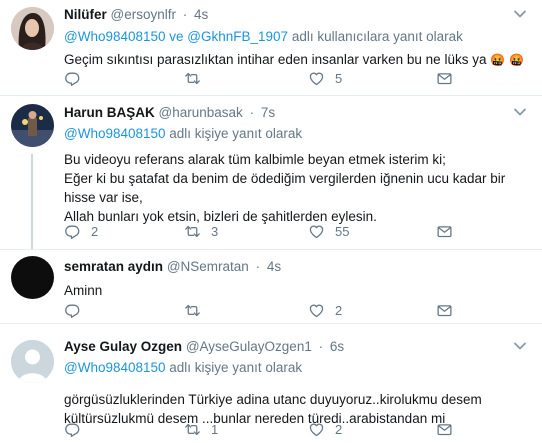  I want to click on reply-context-label: adlı kullanıcılara yanıt olarak, so click(375, 36).